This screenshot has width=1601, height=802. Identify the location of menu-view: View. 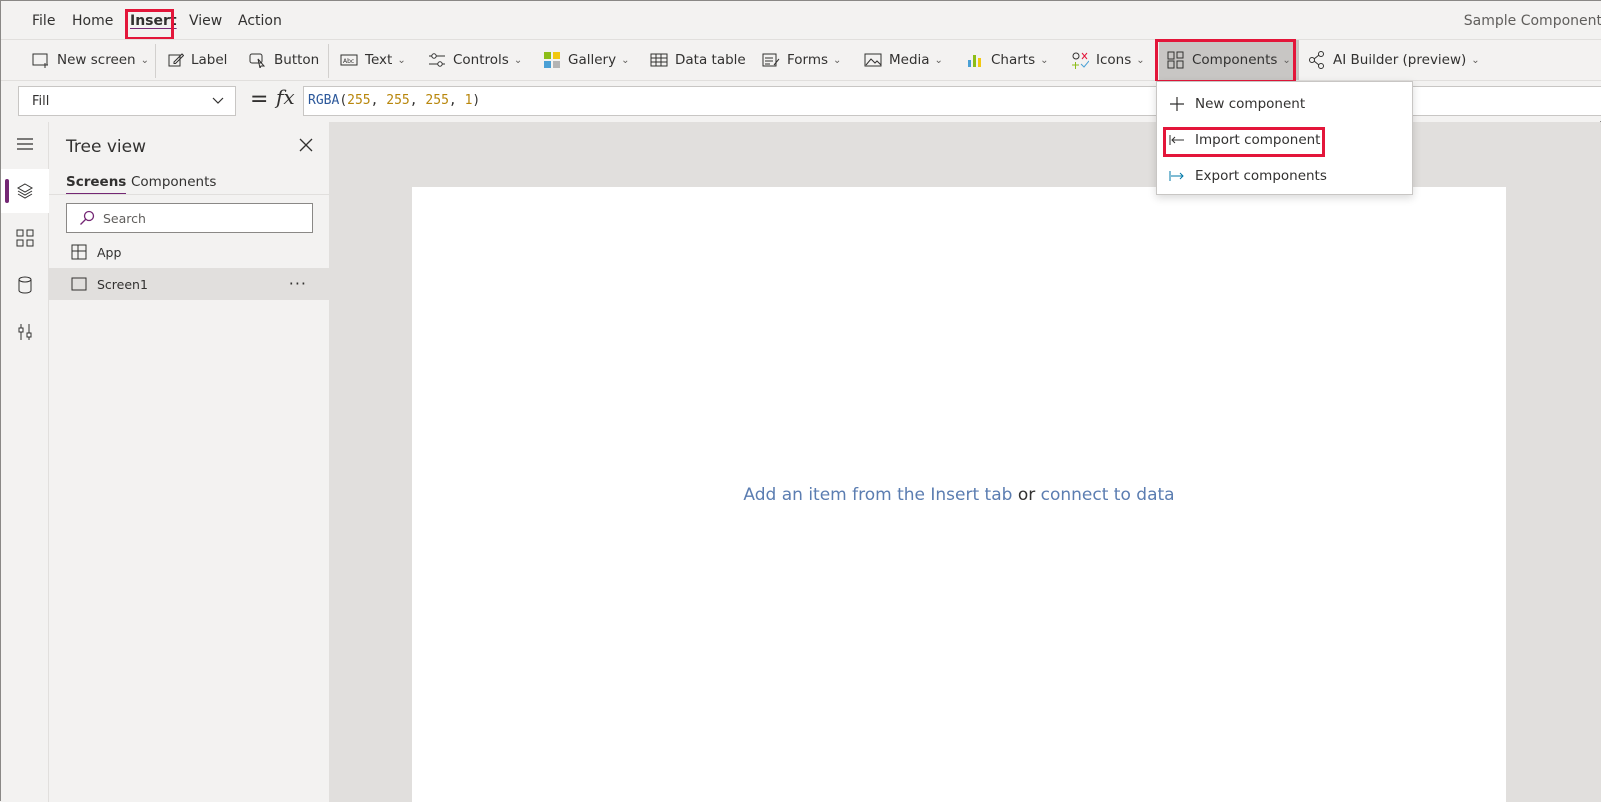
(205, 21).